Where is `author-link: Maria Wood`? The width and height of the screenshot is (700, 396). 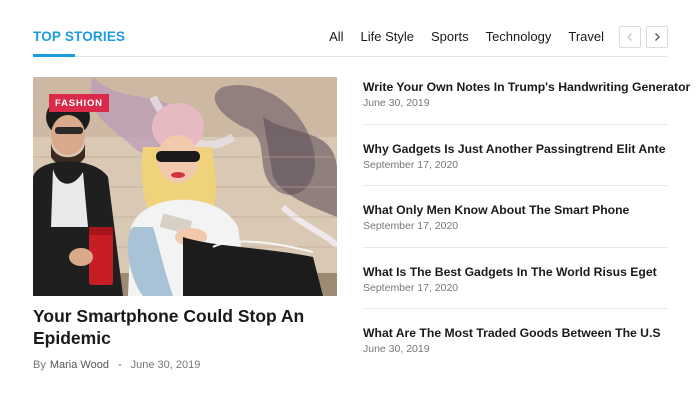 author-link: Maria Wood is located at coordinates (79, 365).